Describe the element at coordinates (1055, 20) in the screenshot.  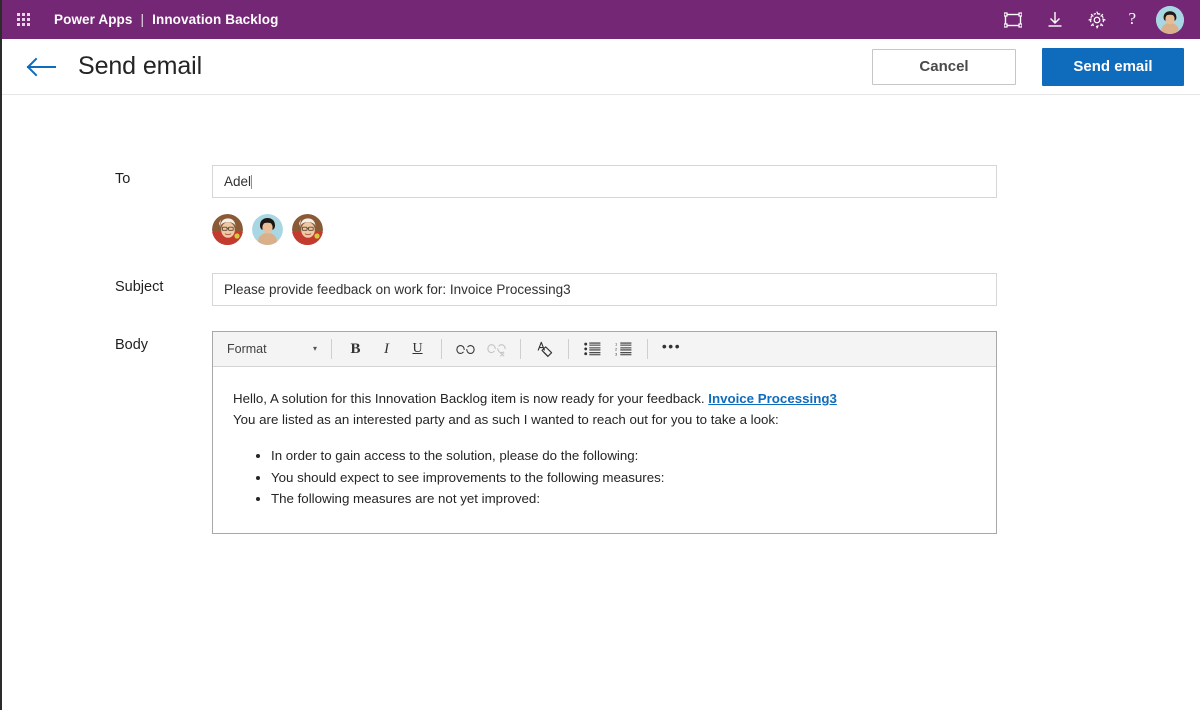
I see `download-icon` at that location.